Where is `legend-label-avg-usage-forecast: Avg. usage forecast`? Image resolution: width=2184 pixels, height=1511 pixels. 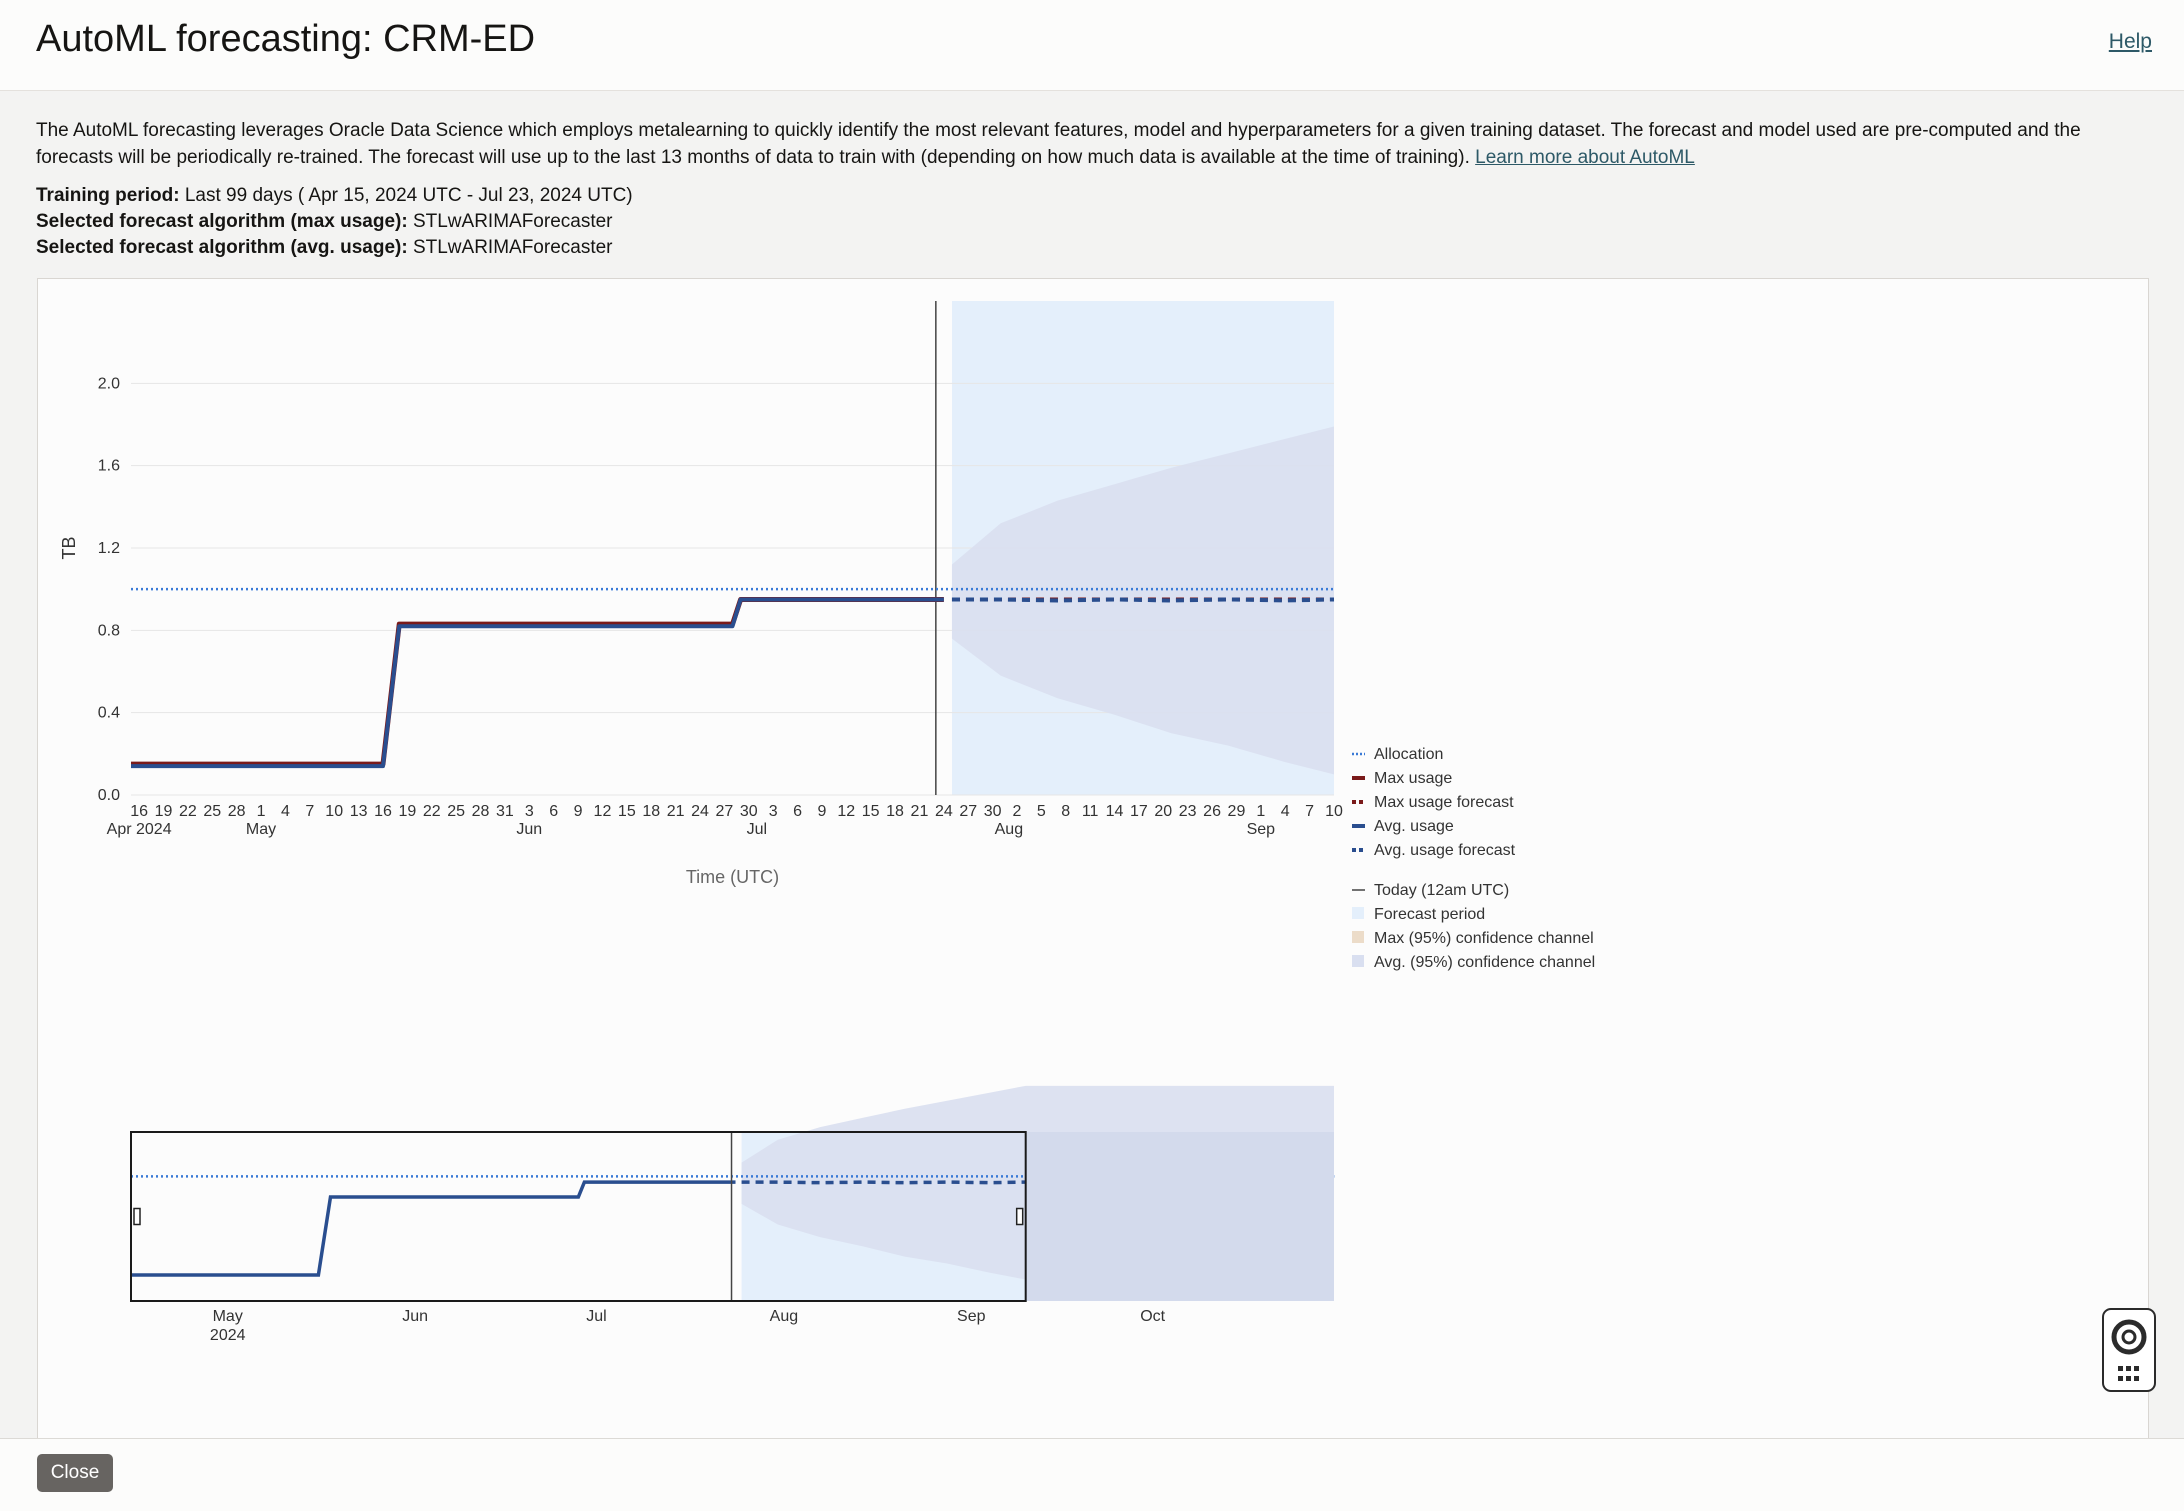
legend-label-avg-usage-forecast: Avg. usage forecast is located at coordinates (1445, 850).